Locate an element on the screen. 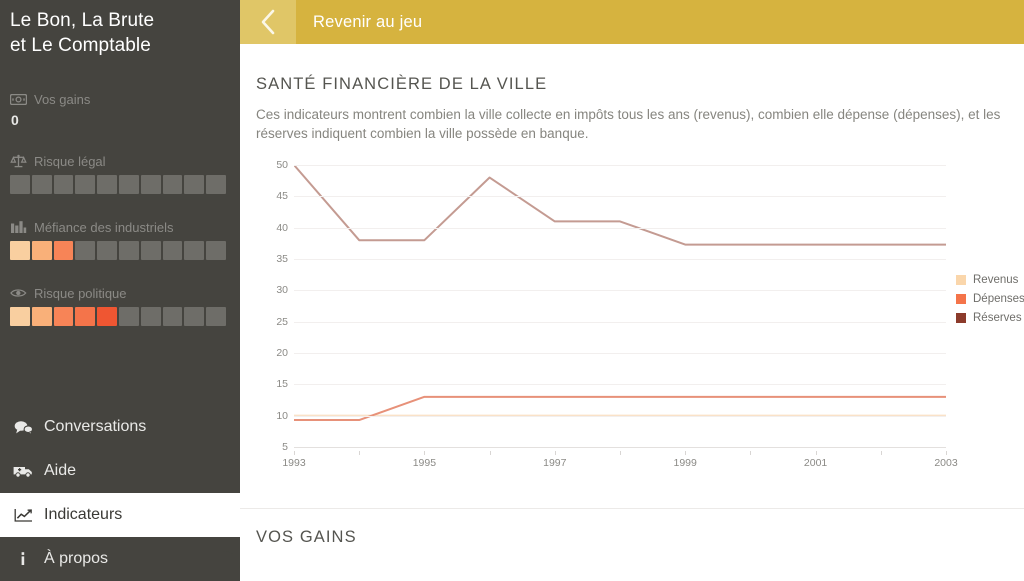 This screenshot has height=581, width=1024. info-icon is located at coordinates (23, 559).